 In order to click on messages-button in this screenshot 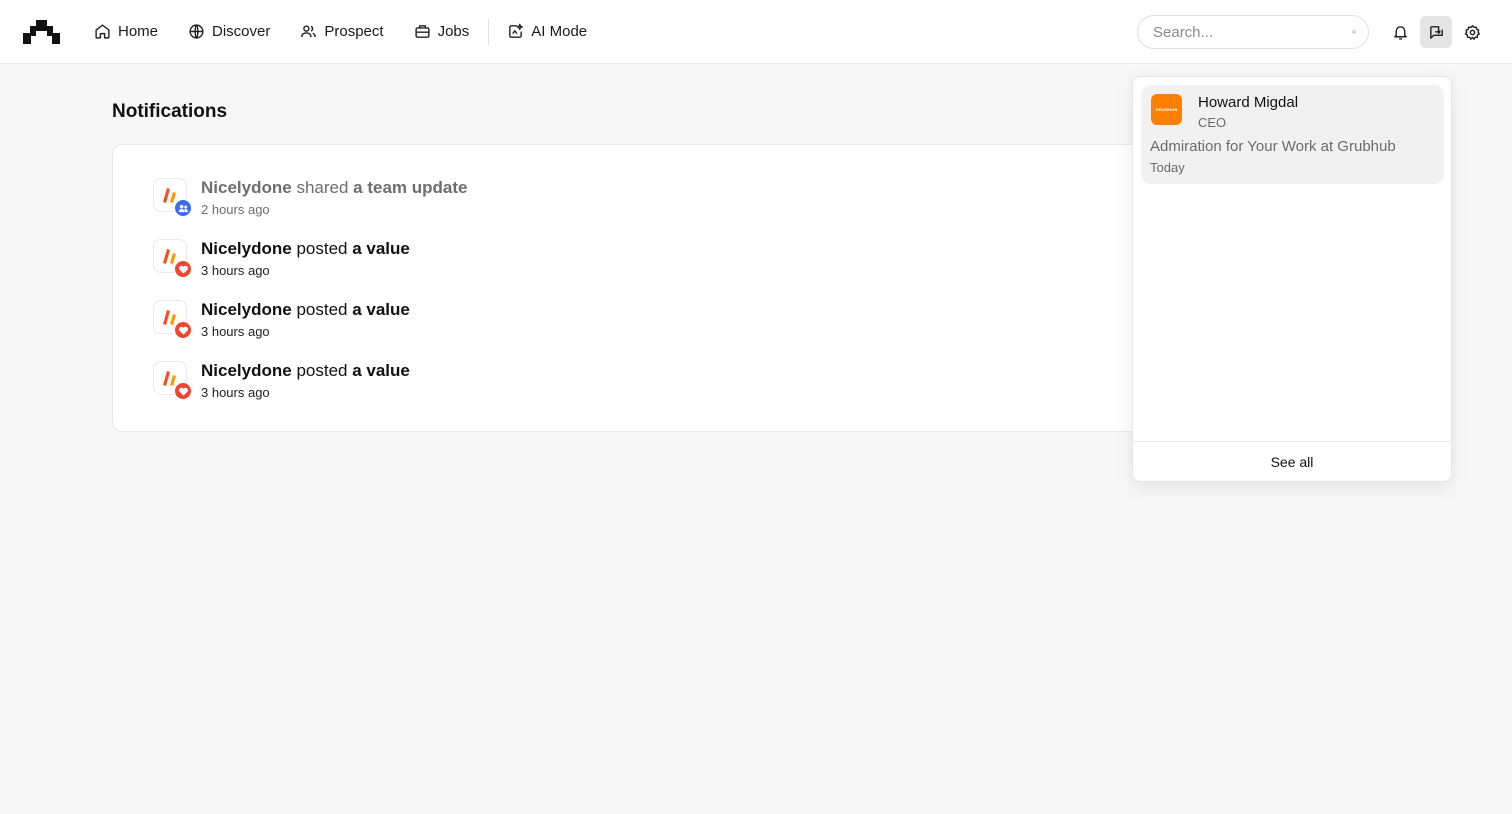, I will do `click(1436, 32)`.